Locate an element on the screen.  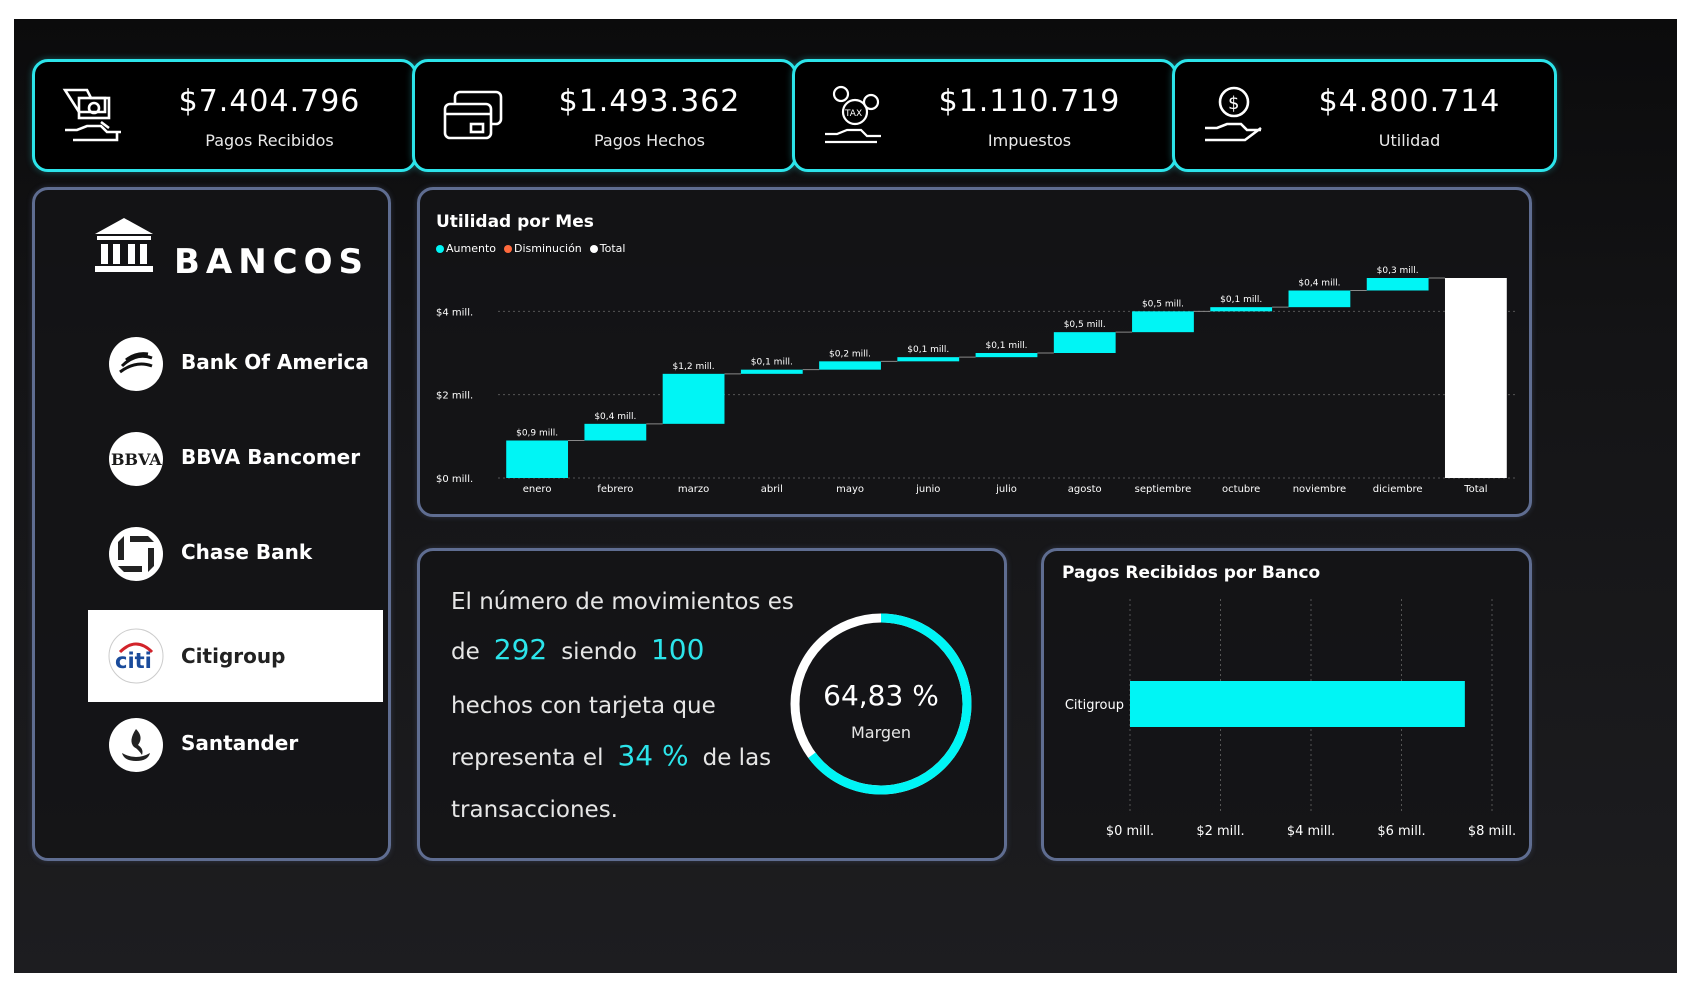
gauge-label: Margen is located at coordinates (881, 732).